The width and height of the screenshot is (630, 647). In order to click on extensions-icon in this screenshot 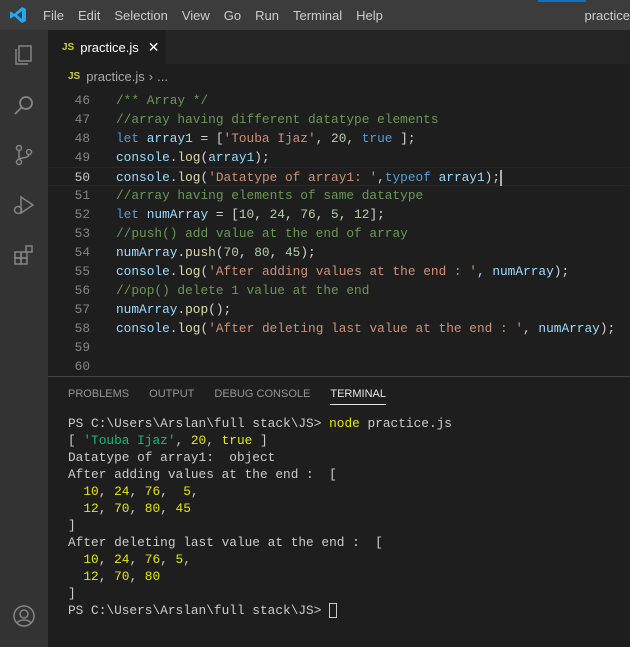, I will do `click(24, 255)`.